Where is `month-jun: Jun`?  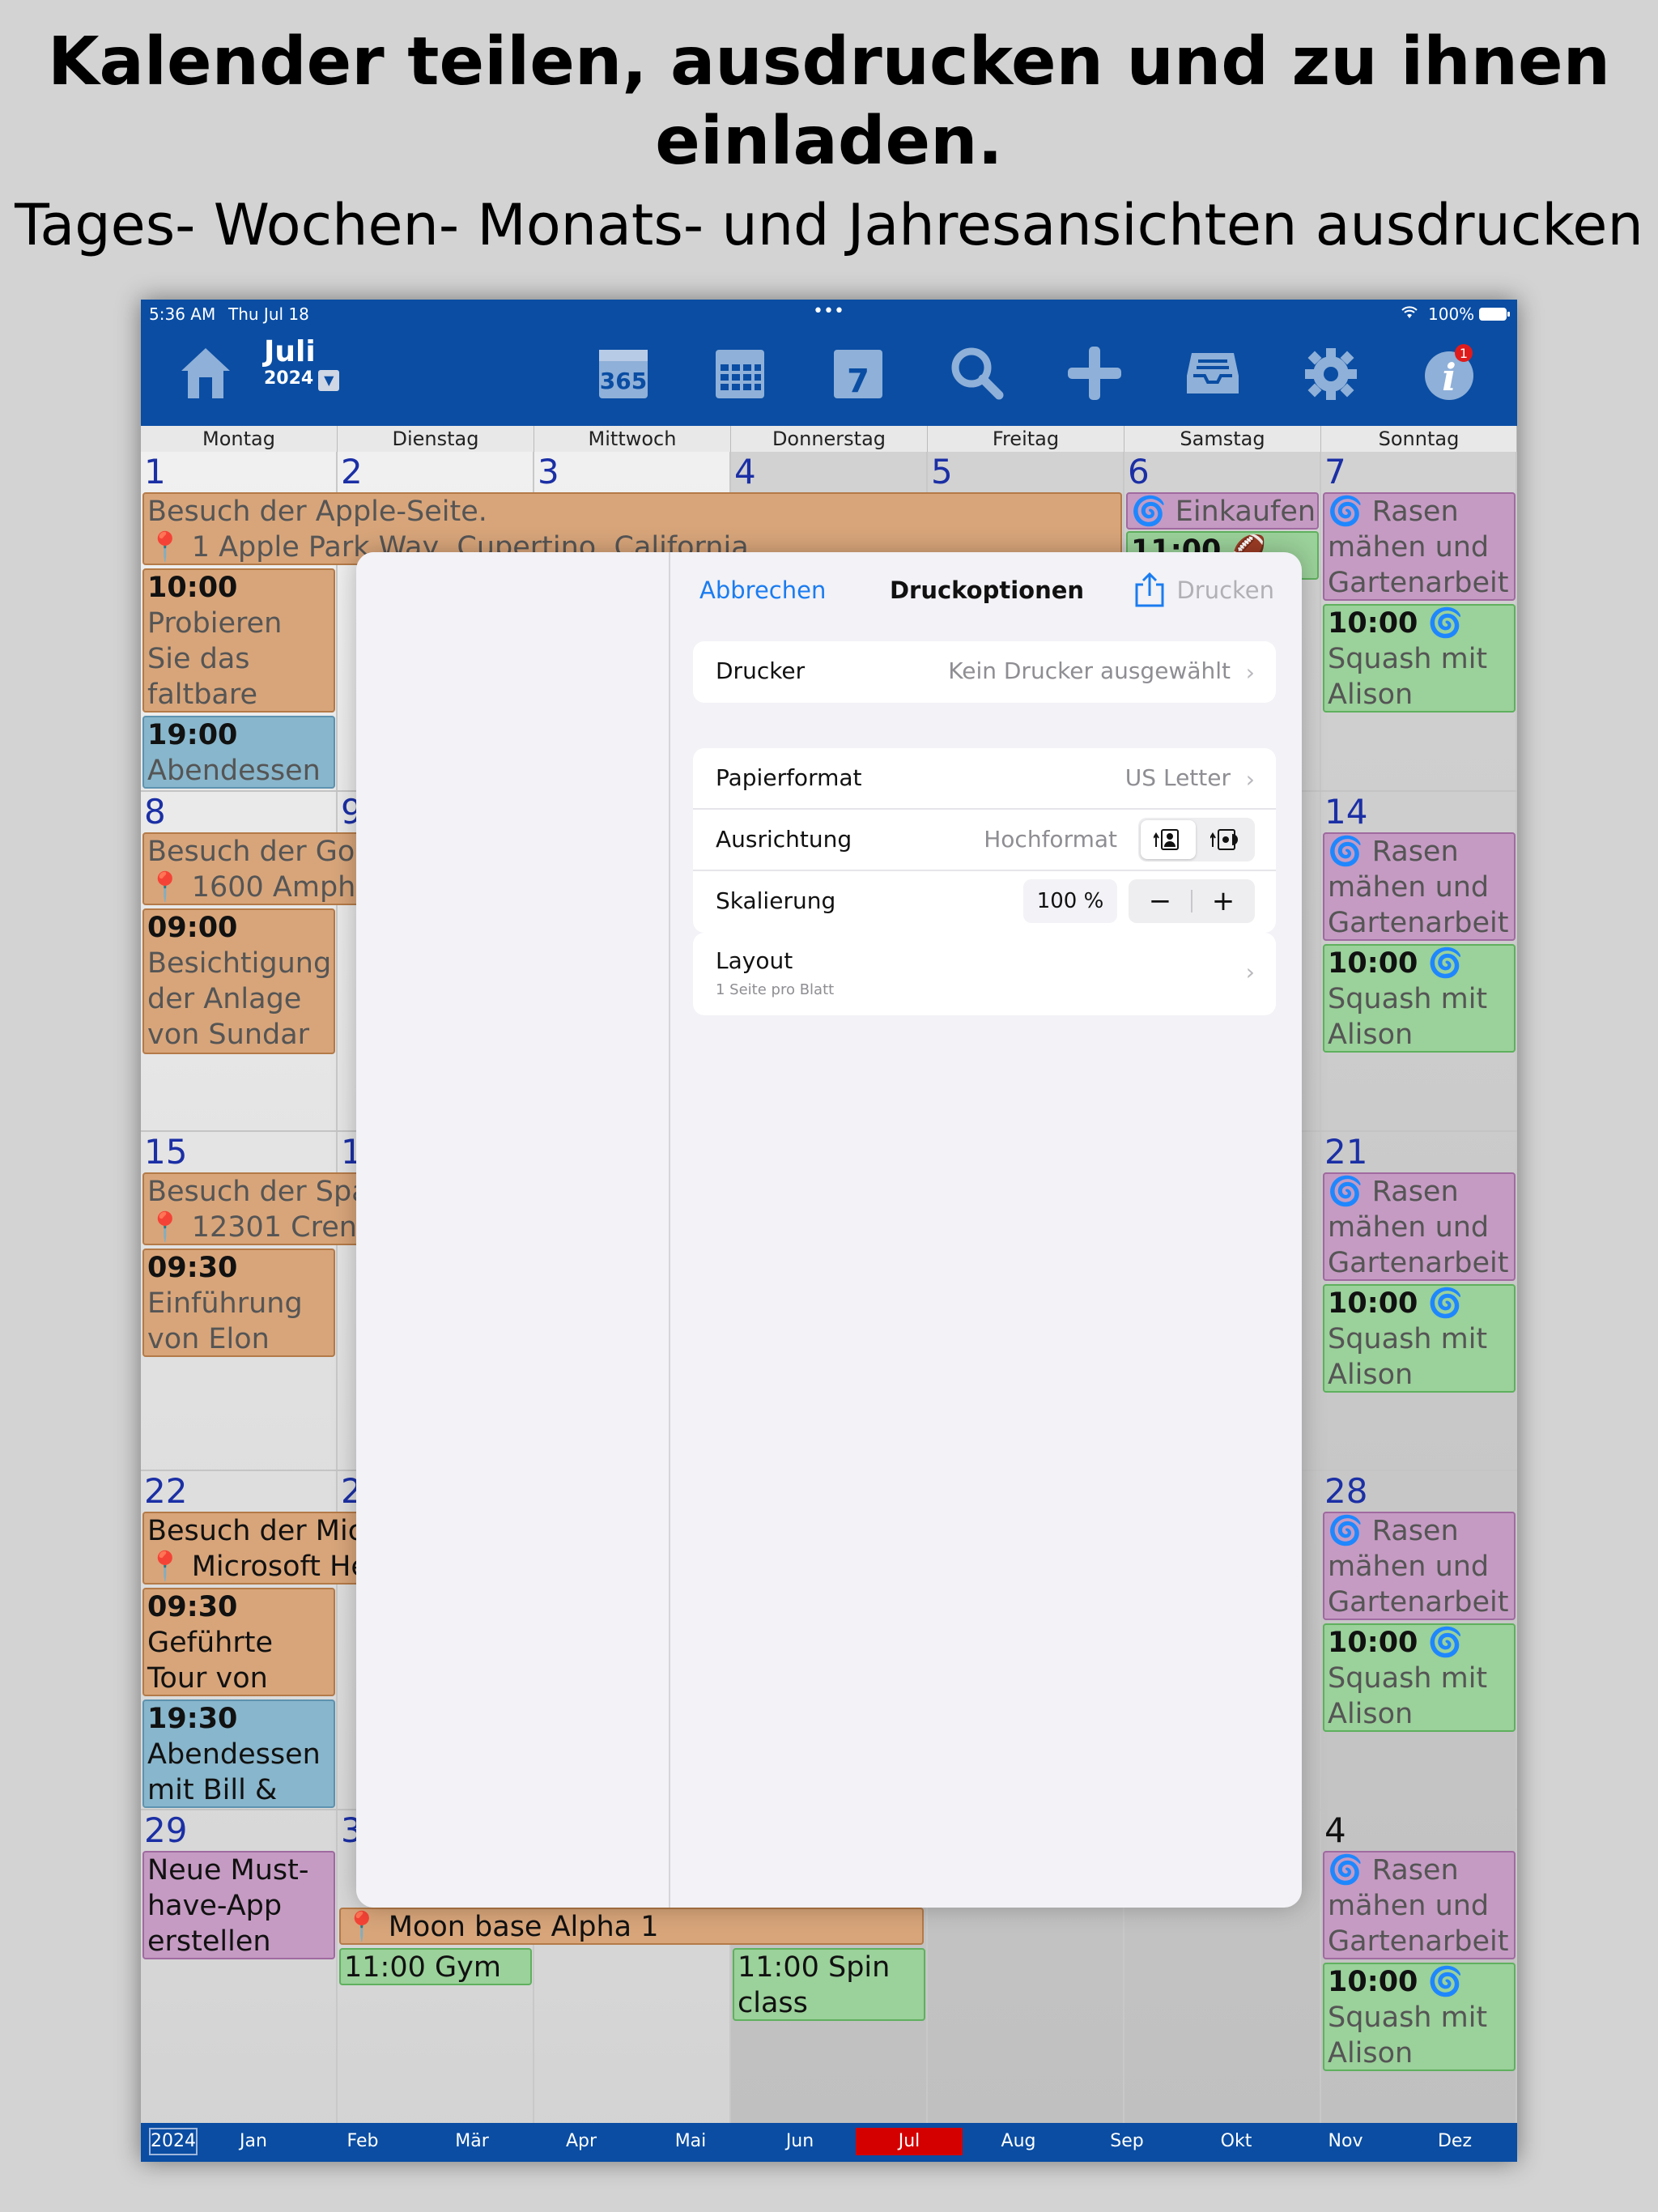 month-jun: Jun is located at coordinates (799, 2141).